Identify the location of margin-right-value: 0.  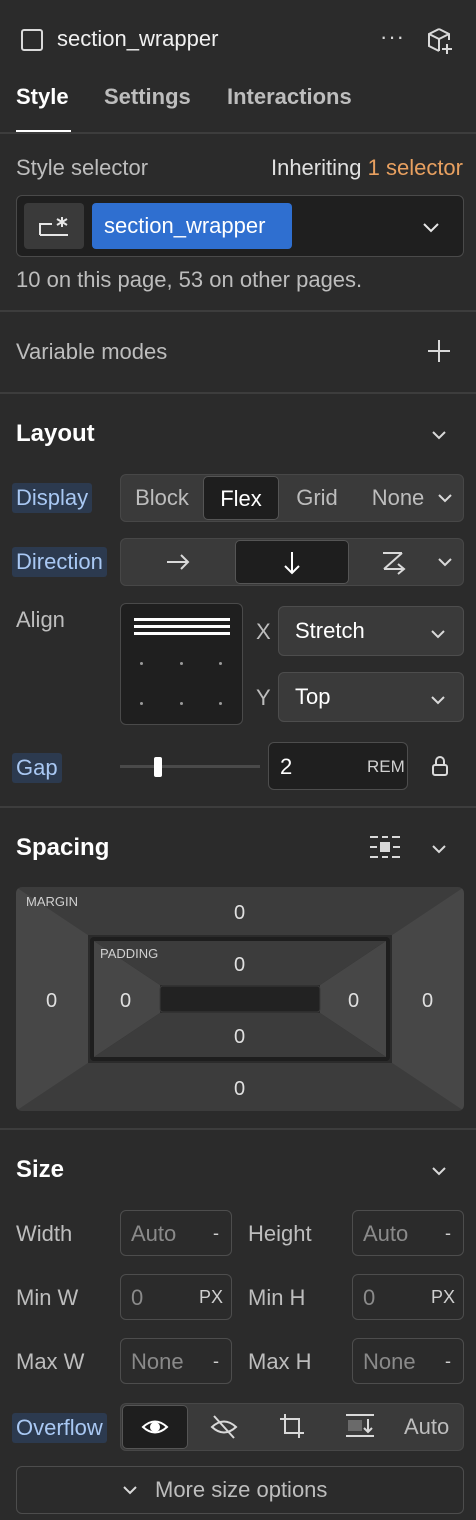
(427, 1001).